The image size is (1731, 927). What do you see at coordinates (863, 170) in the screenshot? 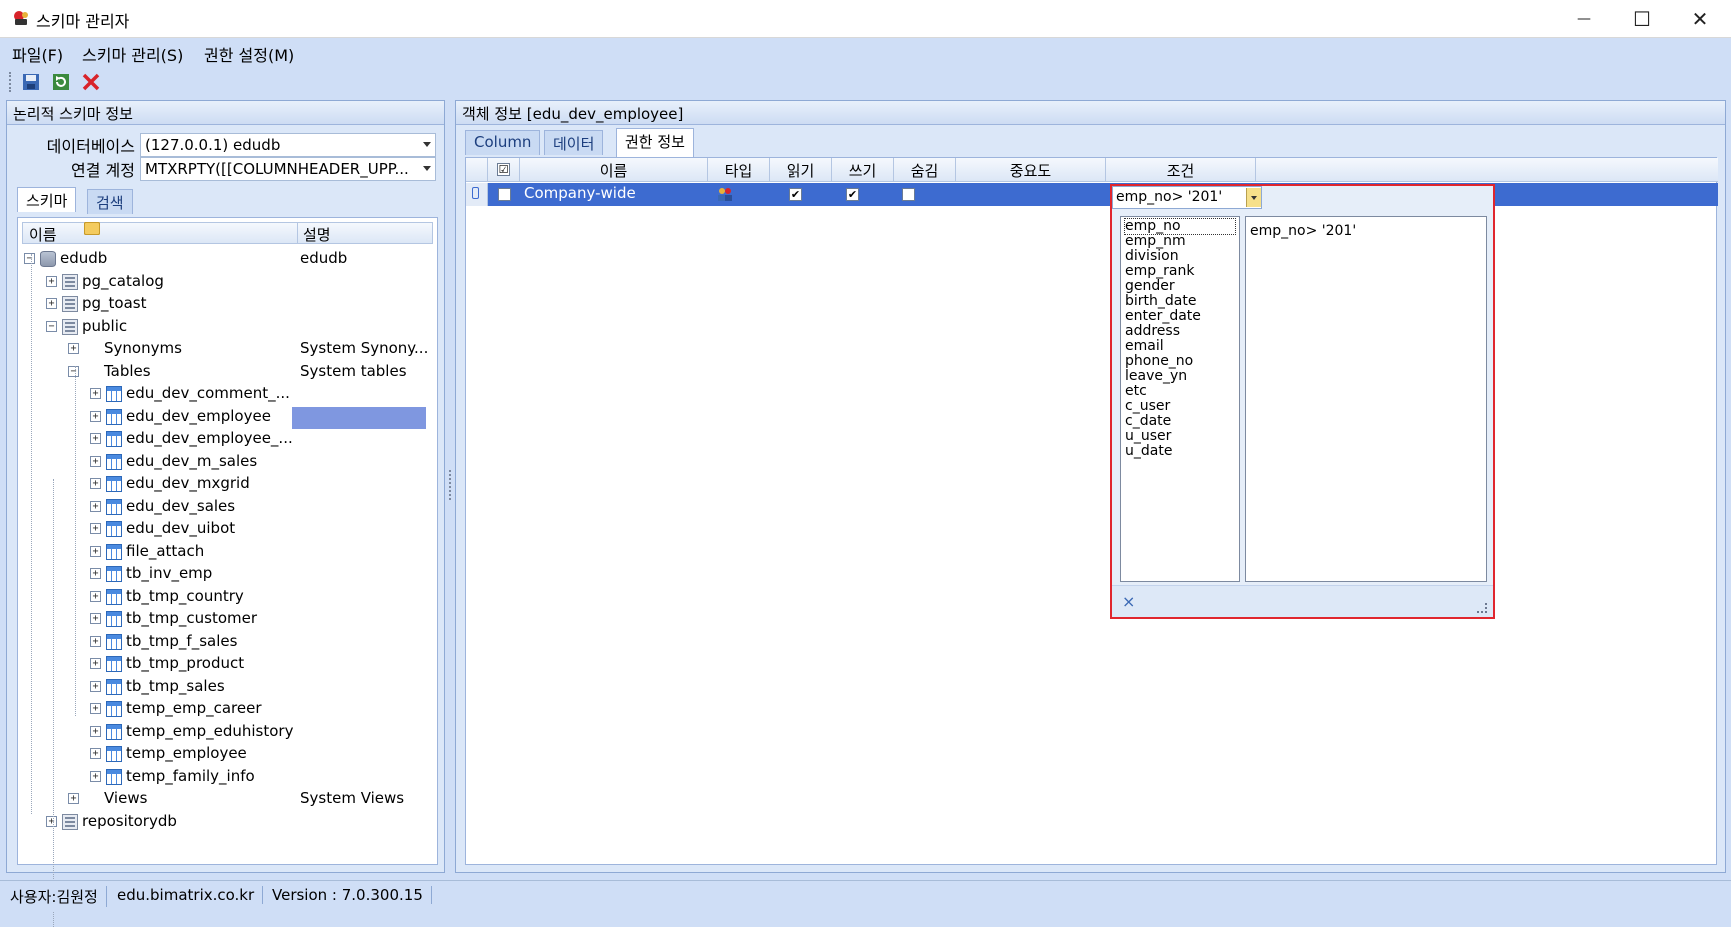
I see `grid-header-write: 쓰기` at bounding box center [863, 170].